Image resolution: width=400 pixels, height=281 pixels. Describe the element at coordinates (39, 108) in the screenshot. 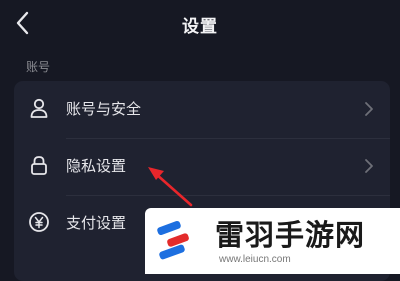

I see `user-icon` at that location.